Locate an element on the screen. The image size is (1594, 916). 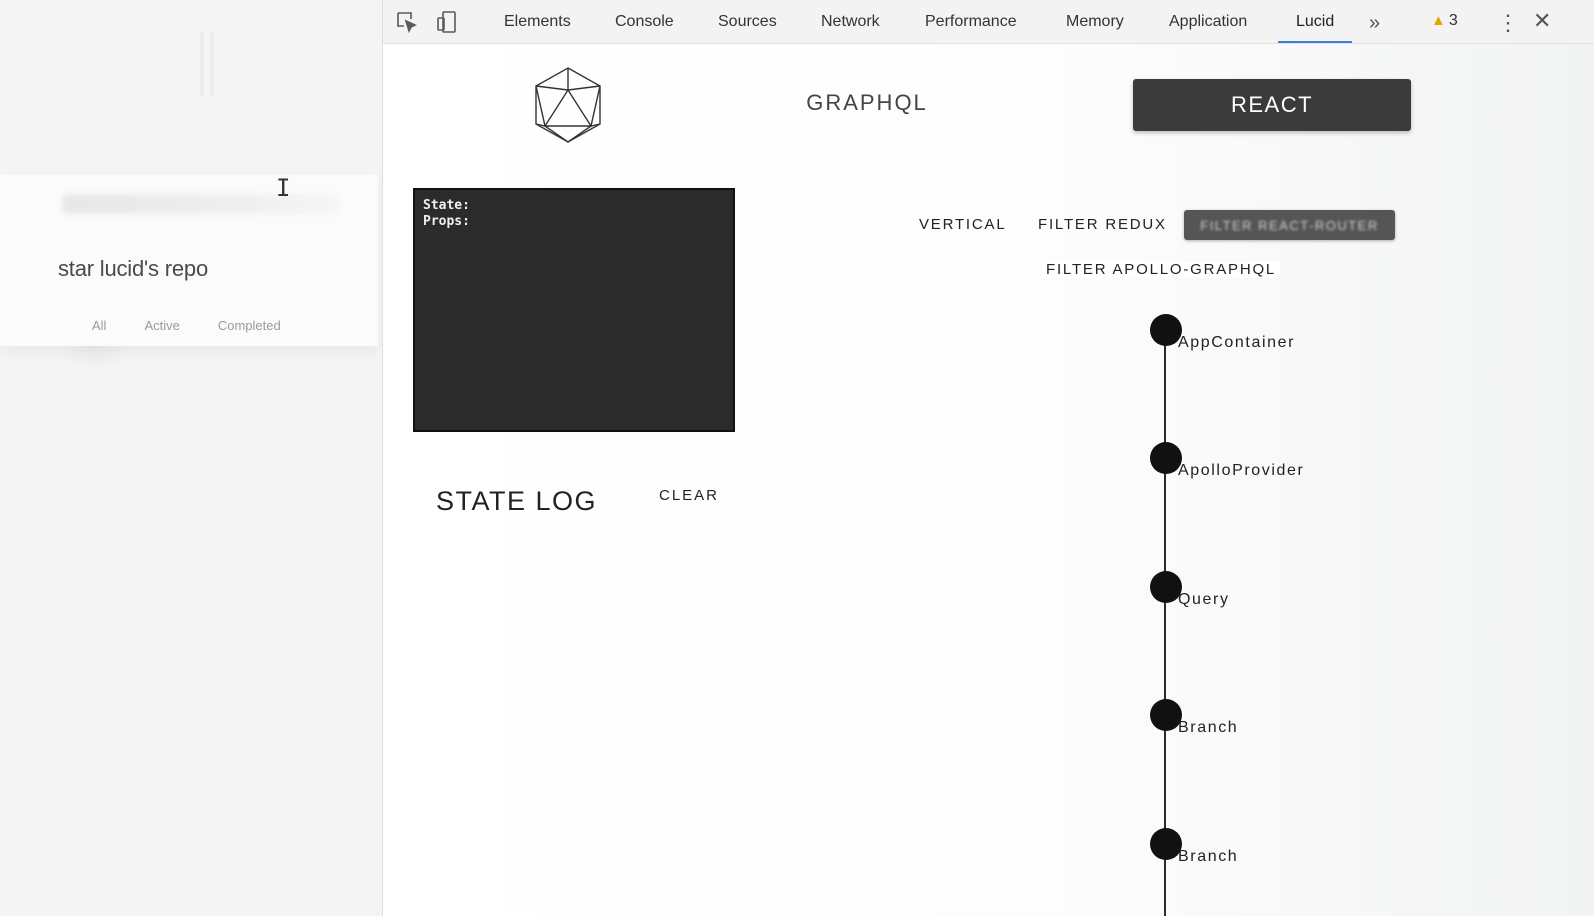
tab-console: Console is located at coordinates (644, 22).